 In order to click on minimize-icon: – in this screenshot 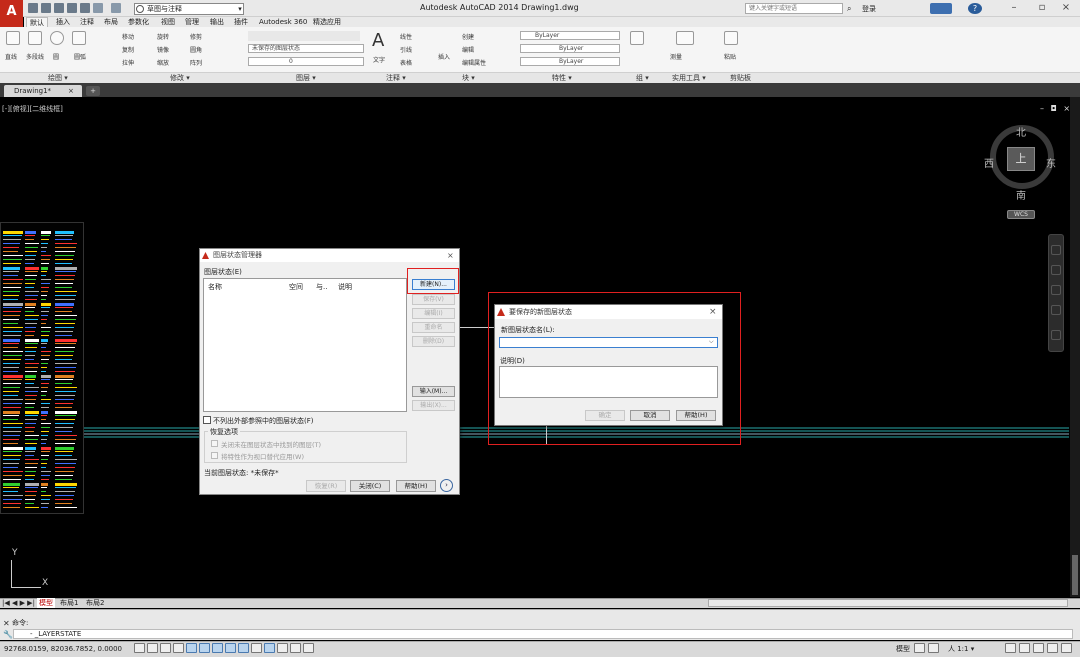, I will do `click(1014, 8)`.